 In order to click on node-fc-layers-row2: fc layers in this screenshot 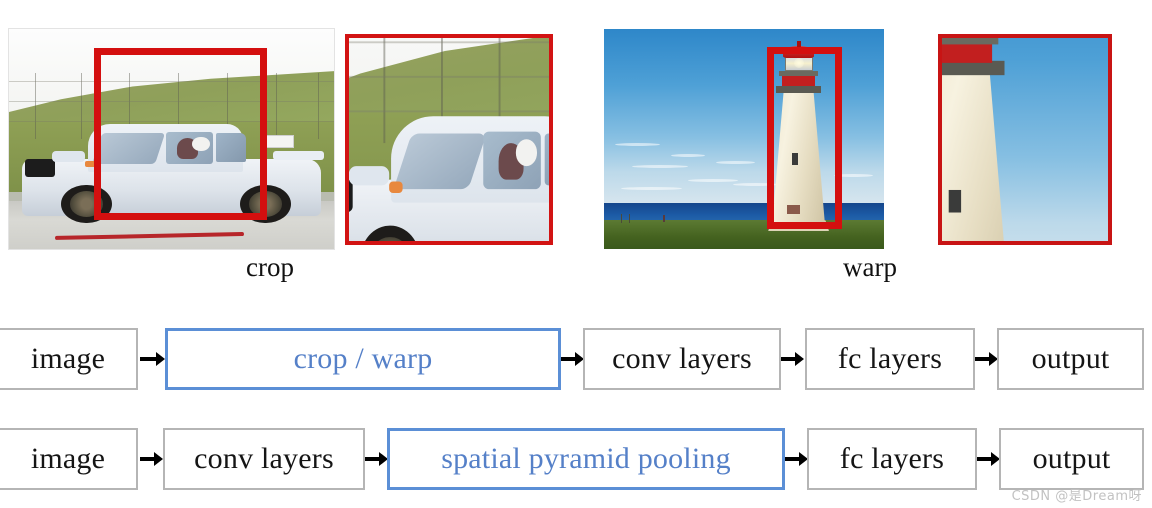, I will do `click(892, 459)`.